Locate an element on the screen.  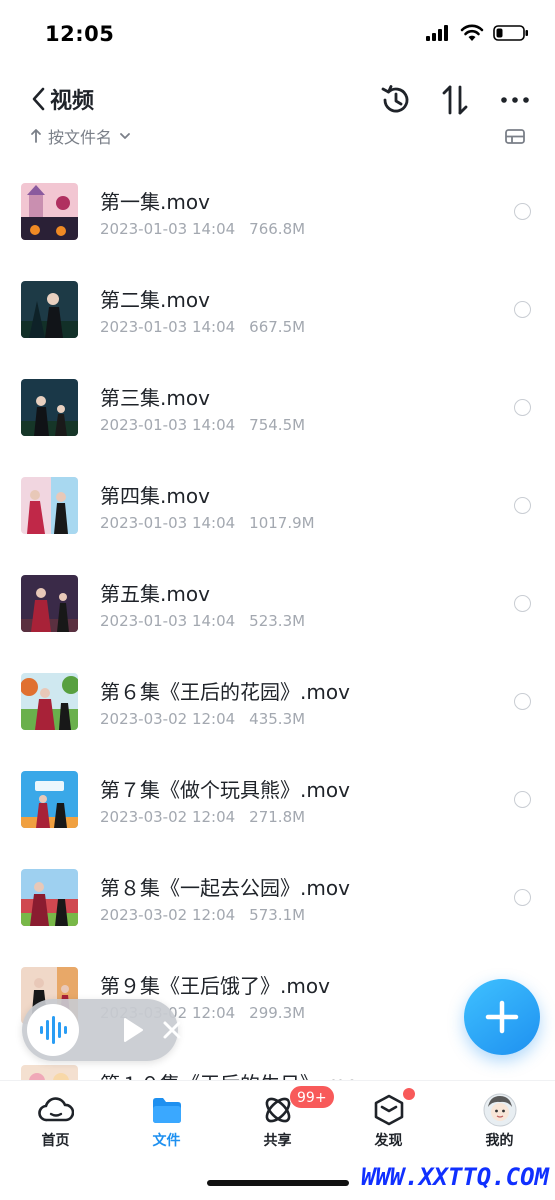
tab-bar: 首页 文件 共享 发现 我的 is located at coordinates (277, 1117).